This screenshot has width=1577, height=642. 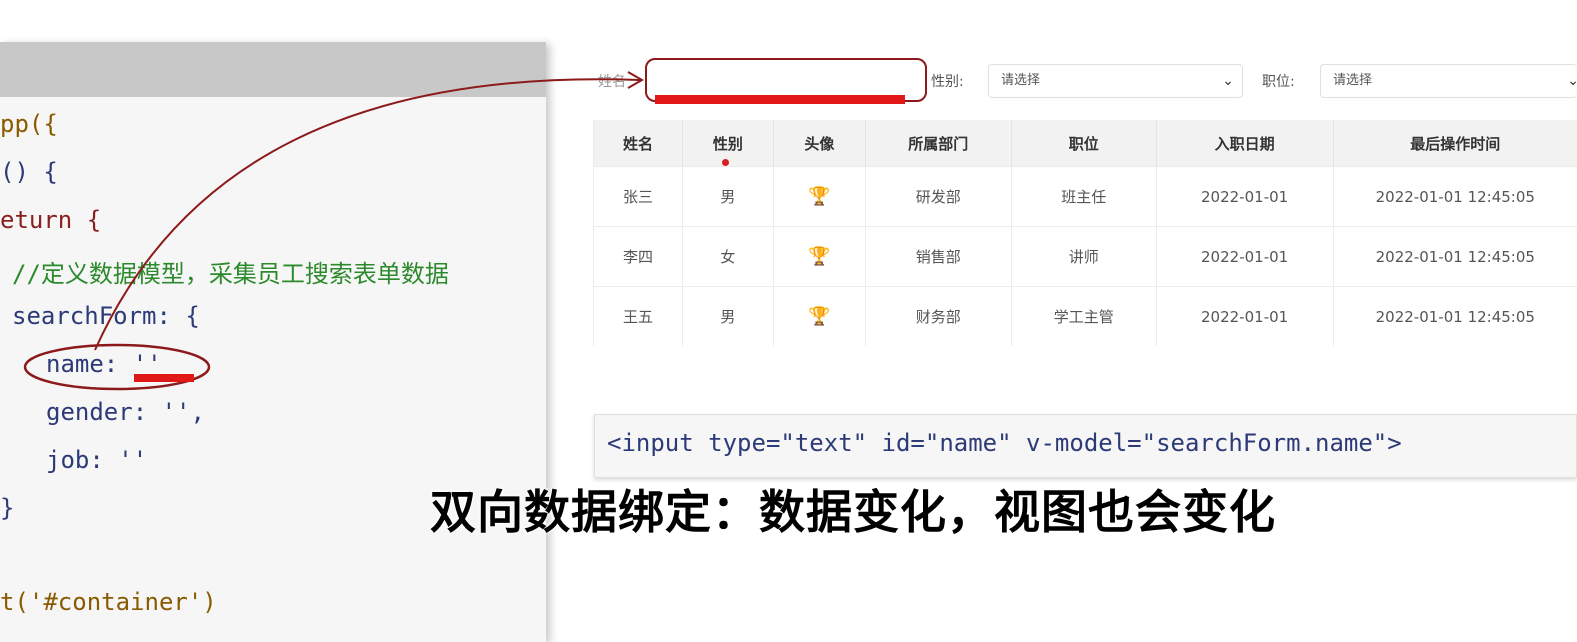 I want to click on arrow-head-icon, so click(x=636, y=80).